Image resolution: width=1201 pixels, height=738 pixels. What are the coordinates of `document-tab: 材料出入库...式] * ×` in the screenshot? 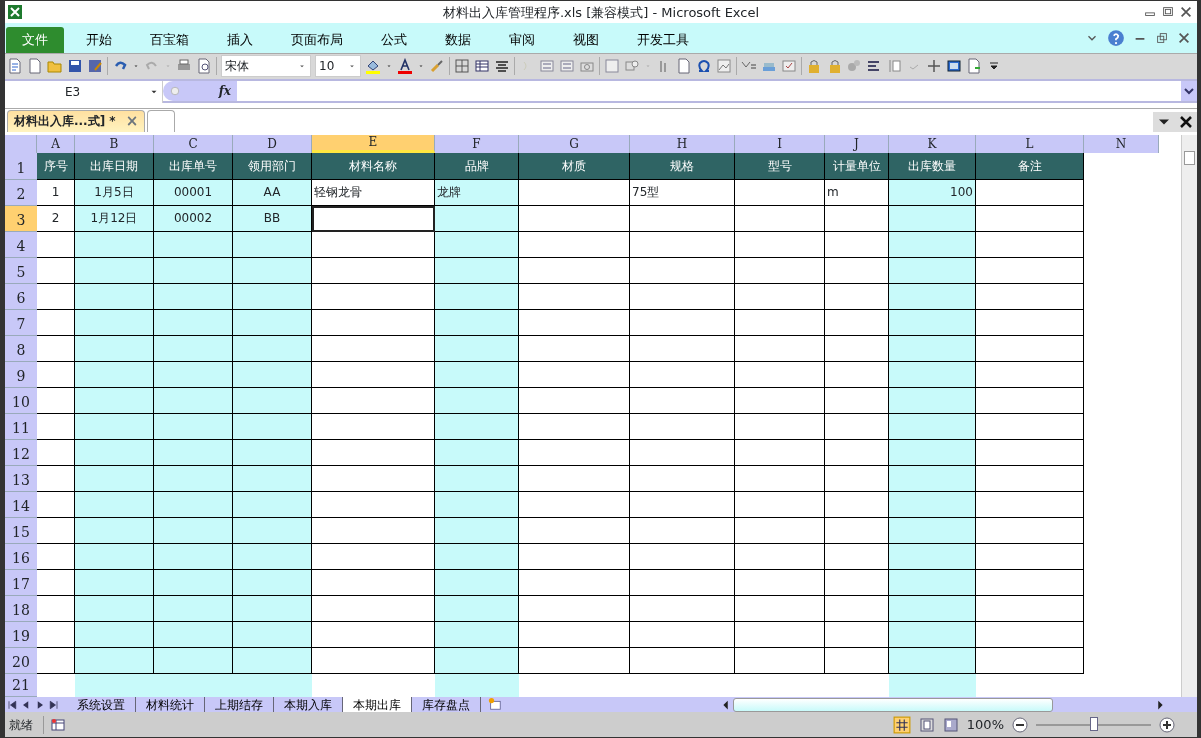 It's located at (76, 120).